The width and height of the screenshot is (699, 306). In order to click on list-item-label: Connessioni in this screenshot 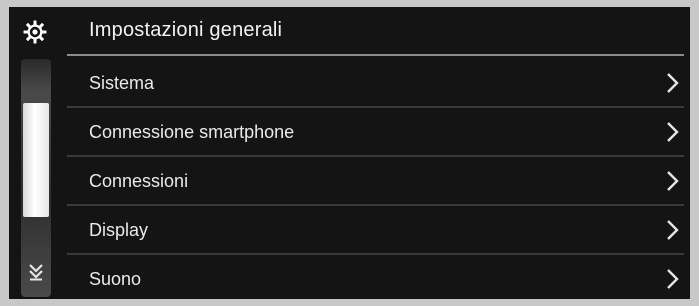, I will do `click(139, 181)`.